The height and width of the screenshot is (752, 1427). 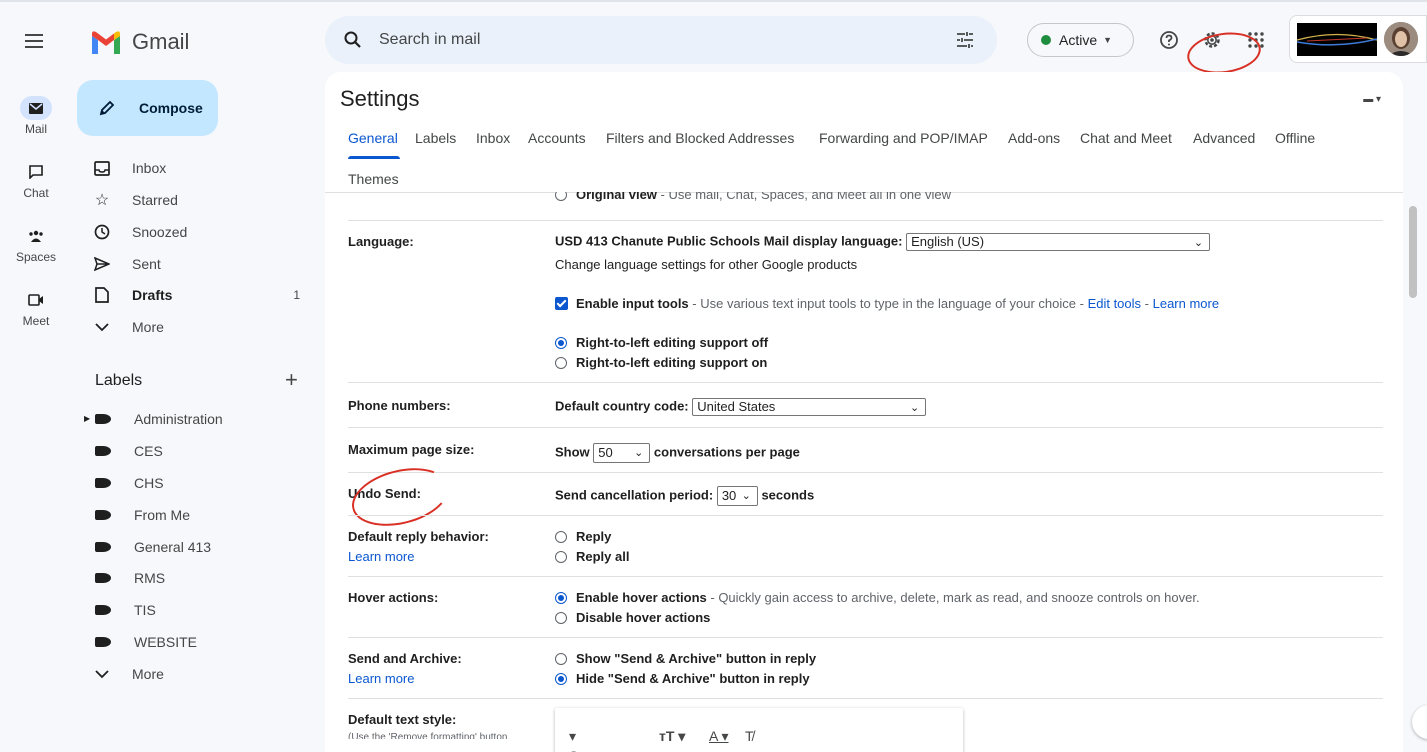 I want to click on cancellation-period-select: 30 ⌄, so click(x=737, y=496).